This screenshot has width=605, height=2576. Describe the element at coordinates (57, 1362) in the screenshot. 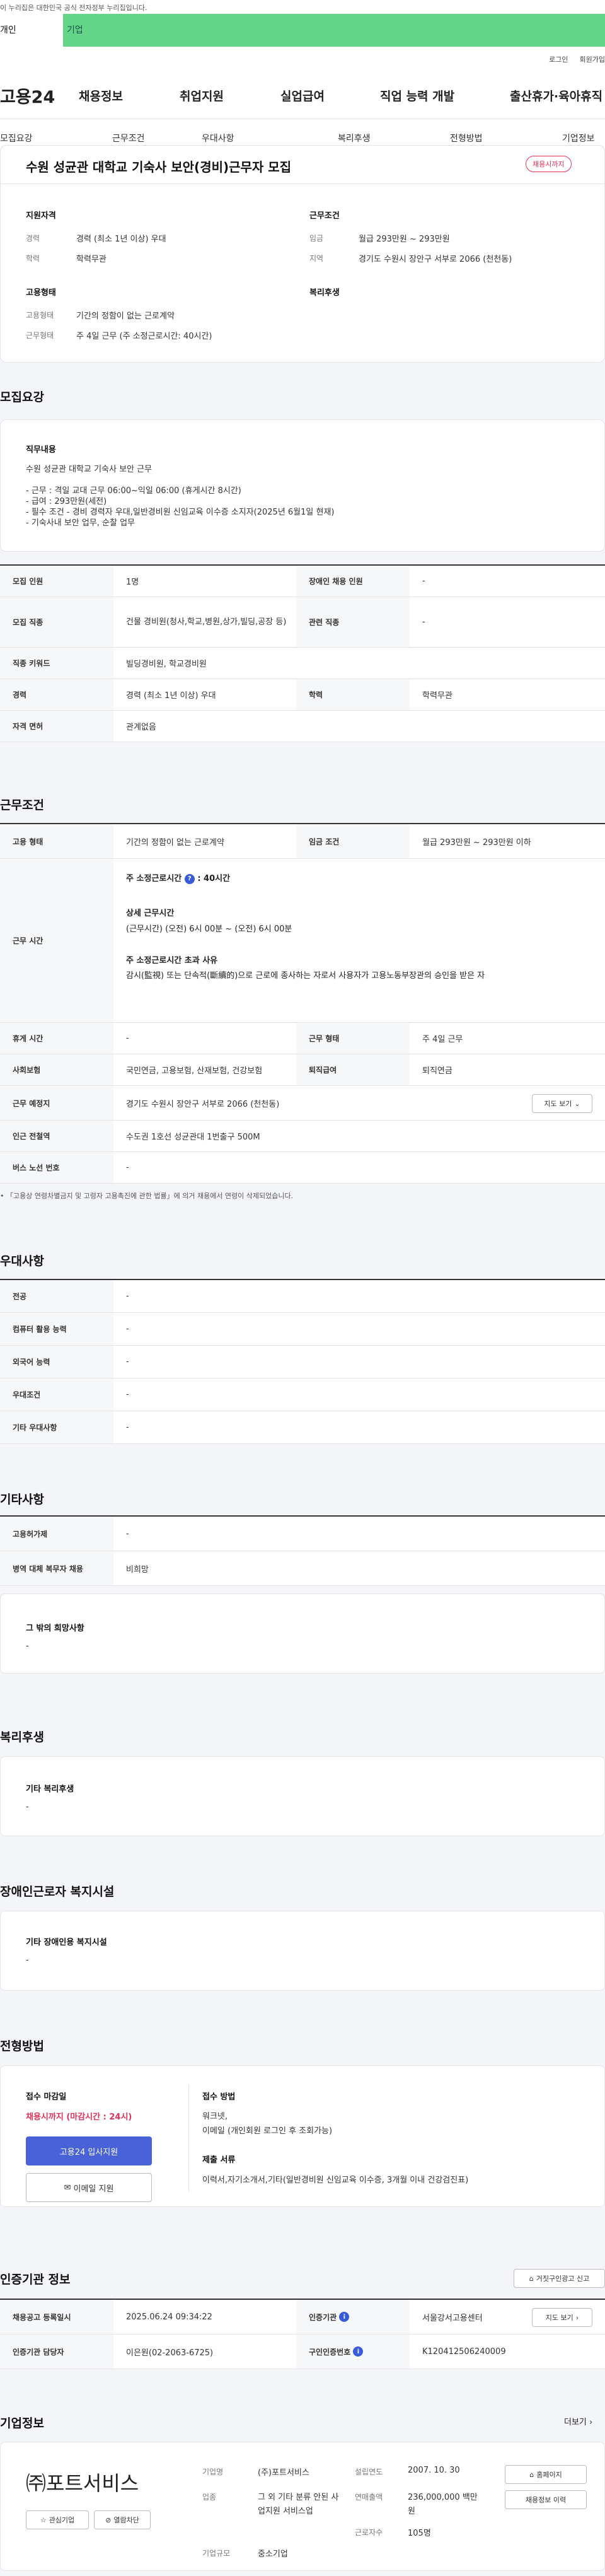

I see `th-language: 외국어 능력` at that location.